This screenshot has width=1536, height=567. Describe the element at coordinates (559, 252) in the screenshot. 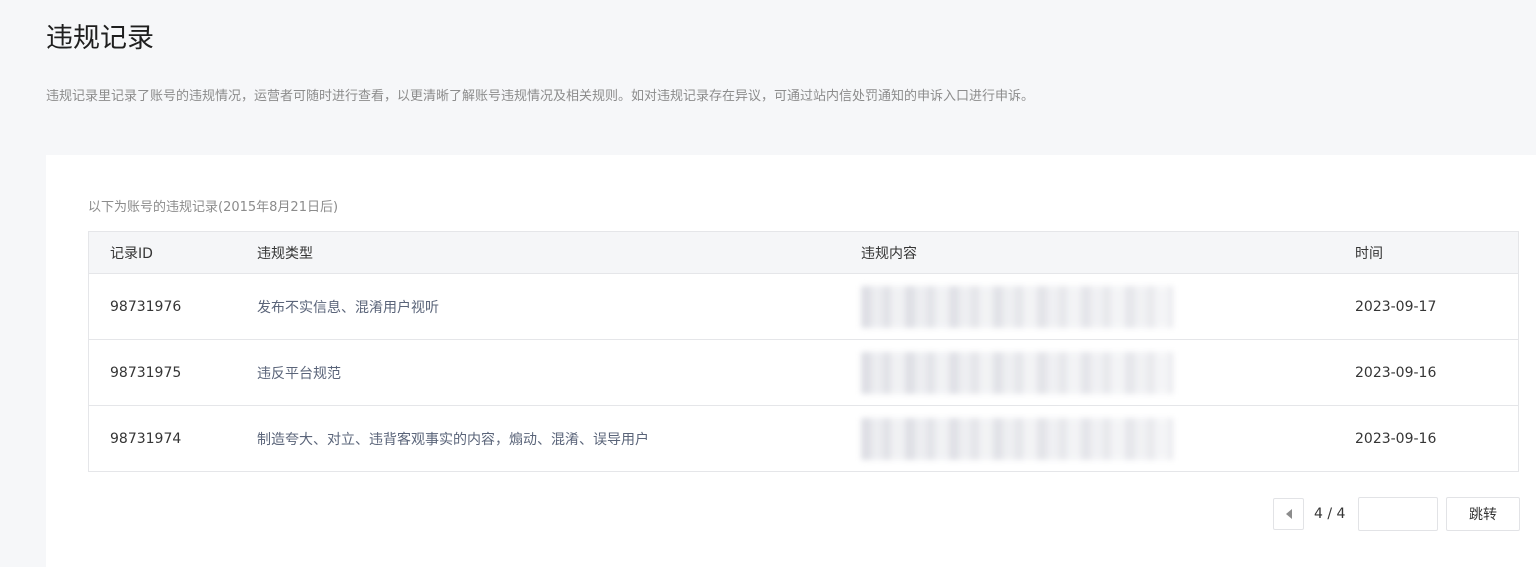

I see `column-header-type: 违规类型` at that location.